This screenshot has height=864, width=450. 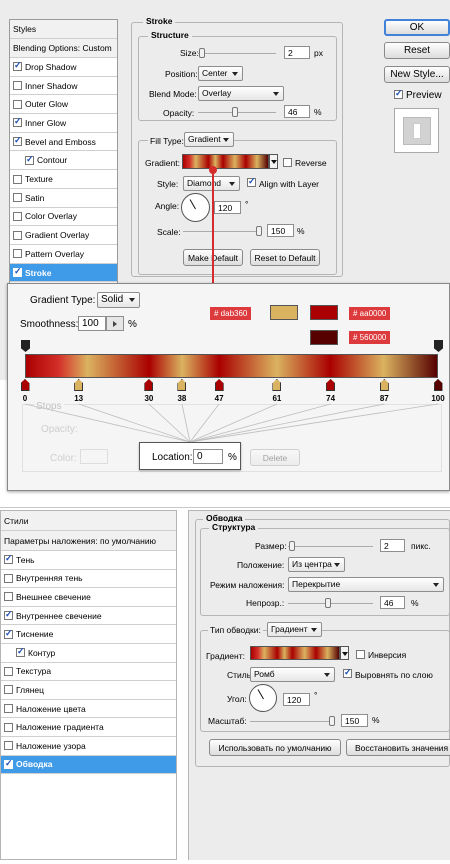 I want to click on checkmark-icon: ✓, so click(x=348, y=672).